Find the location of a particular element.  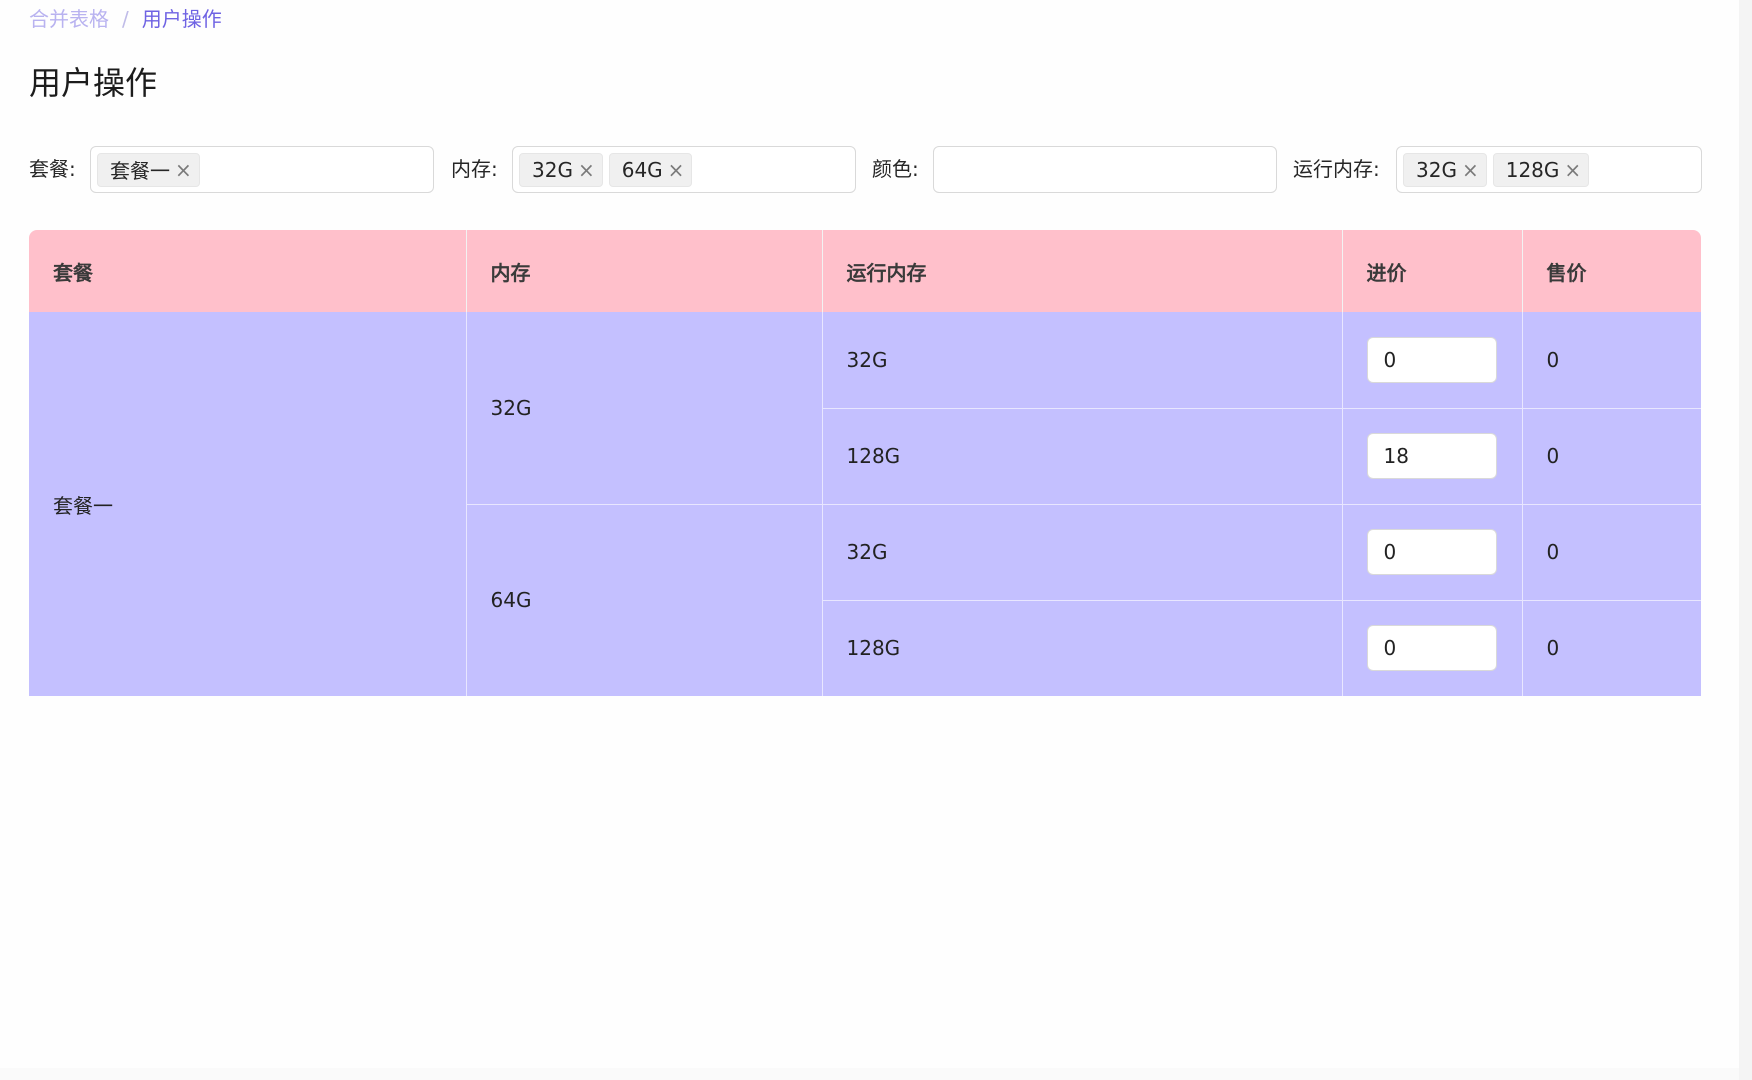

page-bottom-edge is located at coordinates (869, 1074).